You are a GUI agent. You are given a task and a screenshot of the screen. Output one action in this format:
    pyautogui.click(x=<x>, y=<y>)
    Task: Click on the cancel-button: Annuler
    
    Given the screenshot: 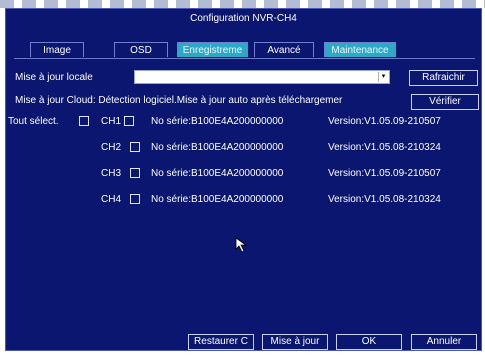 What is the action you would take?
    pyautogui.click(x=444, y=342)
    